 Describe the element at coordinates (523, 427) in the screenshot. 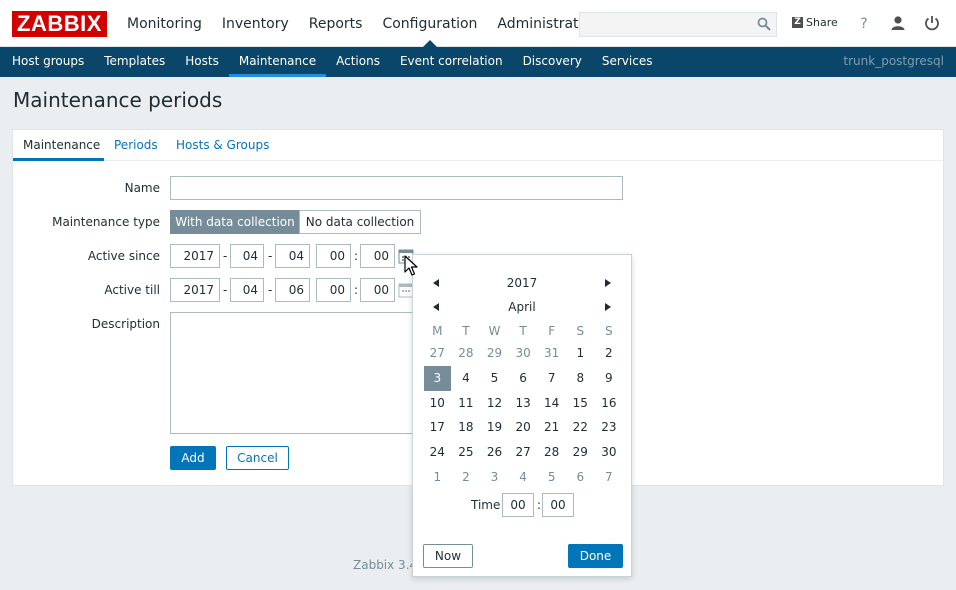

I see `calendar-day: 20` at that location.